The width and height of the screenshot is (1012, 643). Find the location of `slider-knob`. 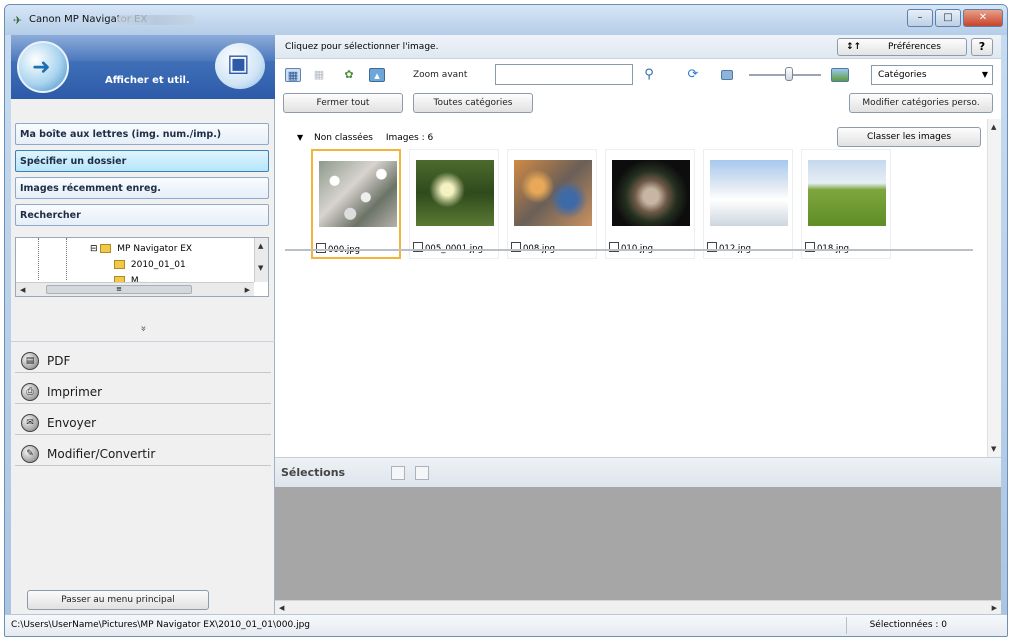

slider-knob is located at coordinates (789, 74).